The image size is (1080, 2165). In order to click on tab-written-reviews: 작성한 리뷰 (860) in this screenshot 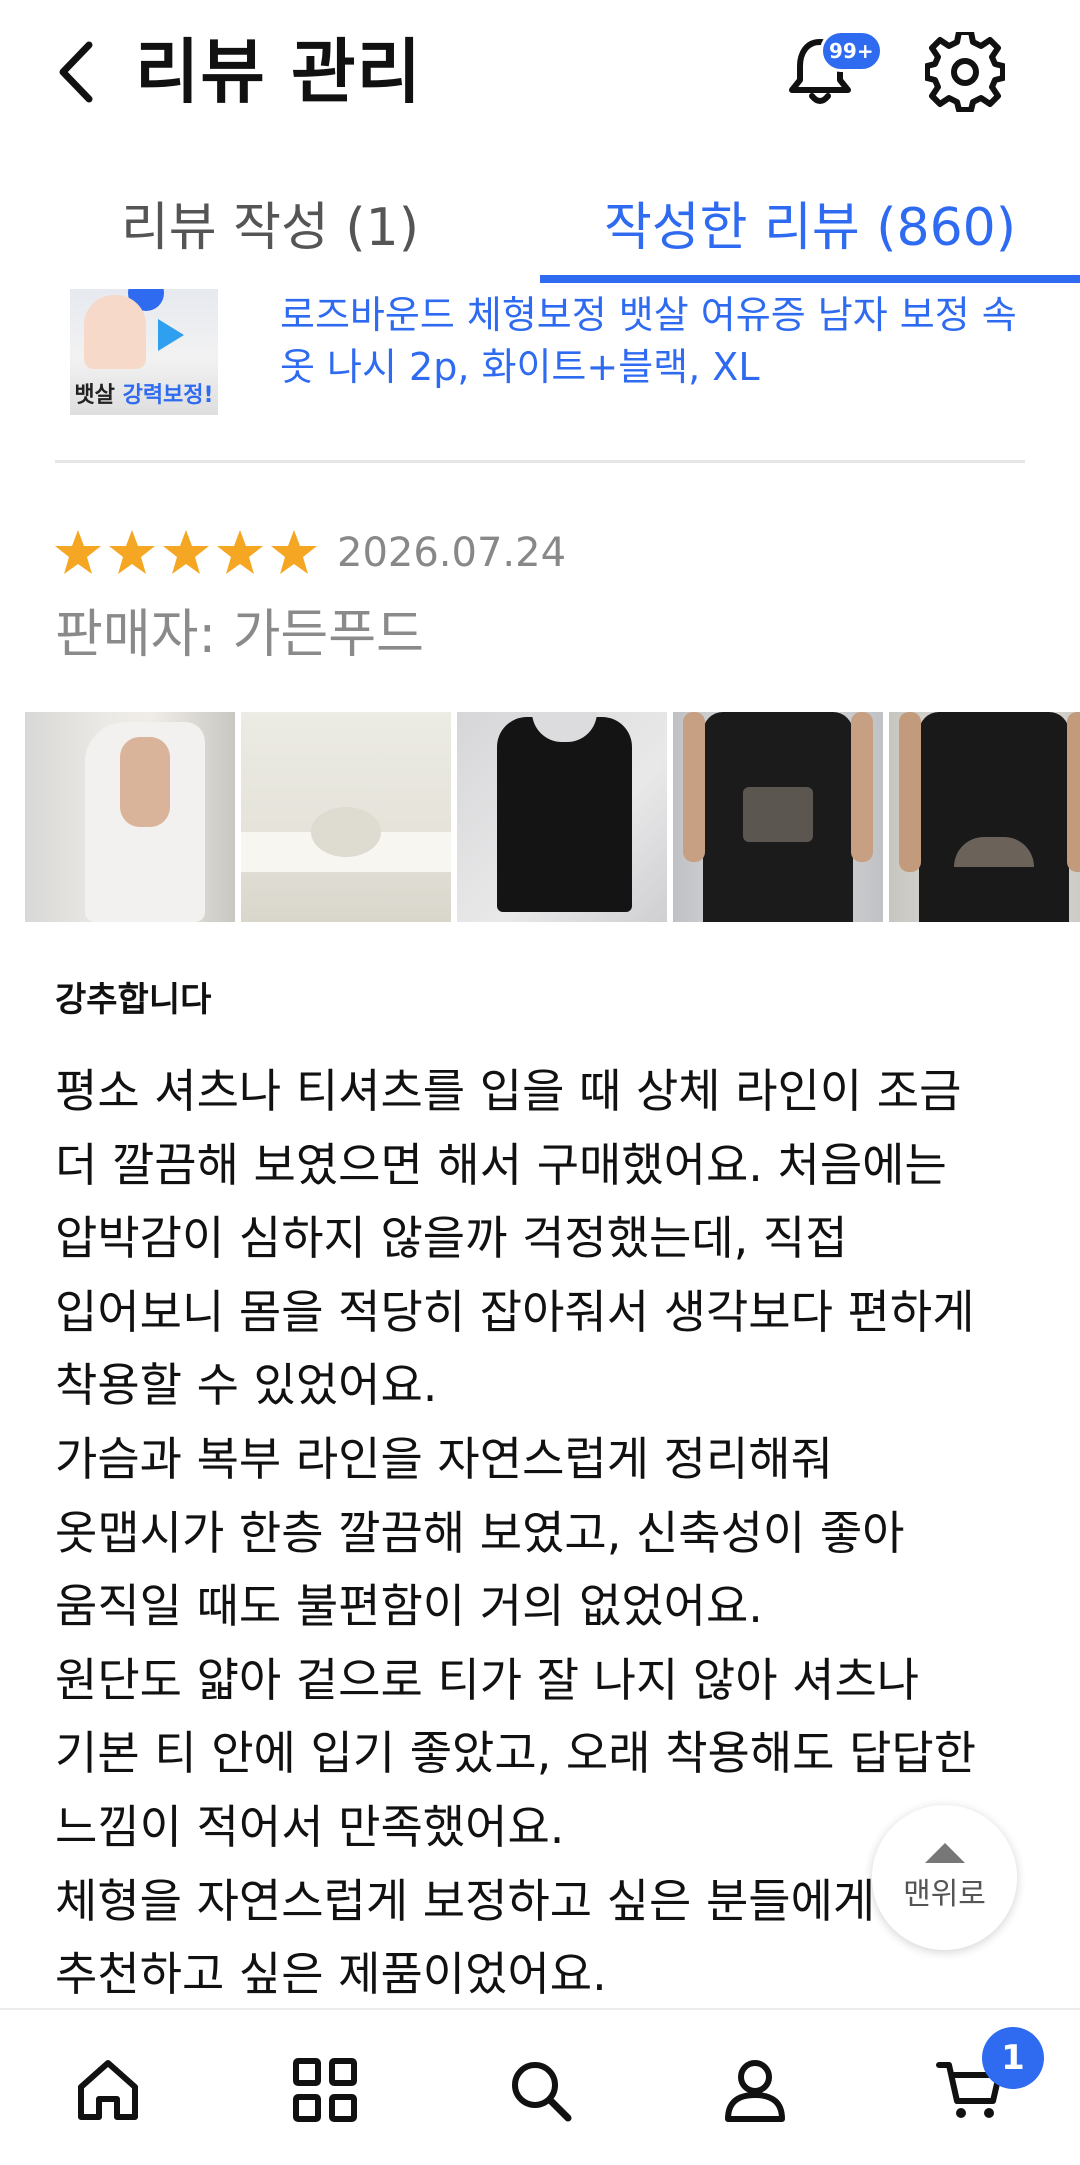, I will do `click(810, 222)`.